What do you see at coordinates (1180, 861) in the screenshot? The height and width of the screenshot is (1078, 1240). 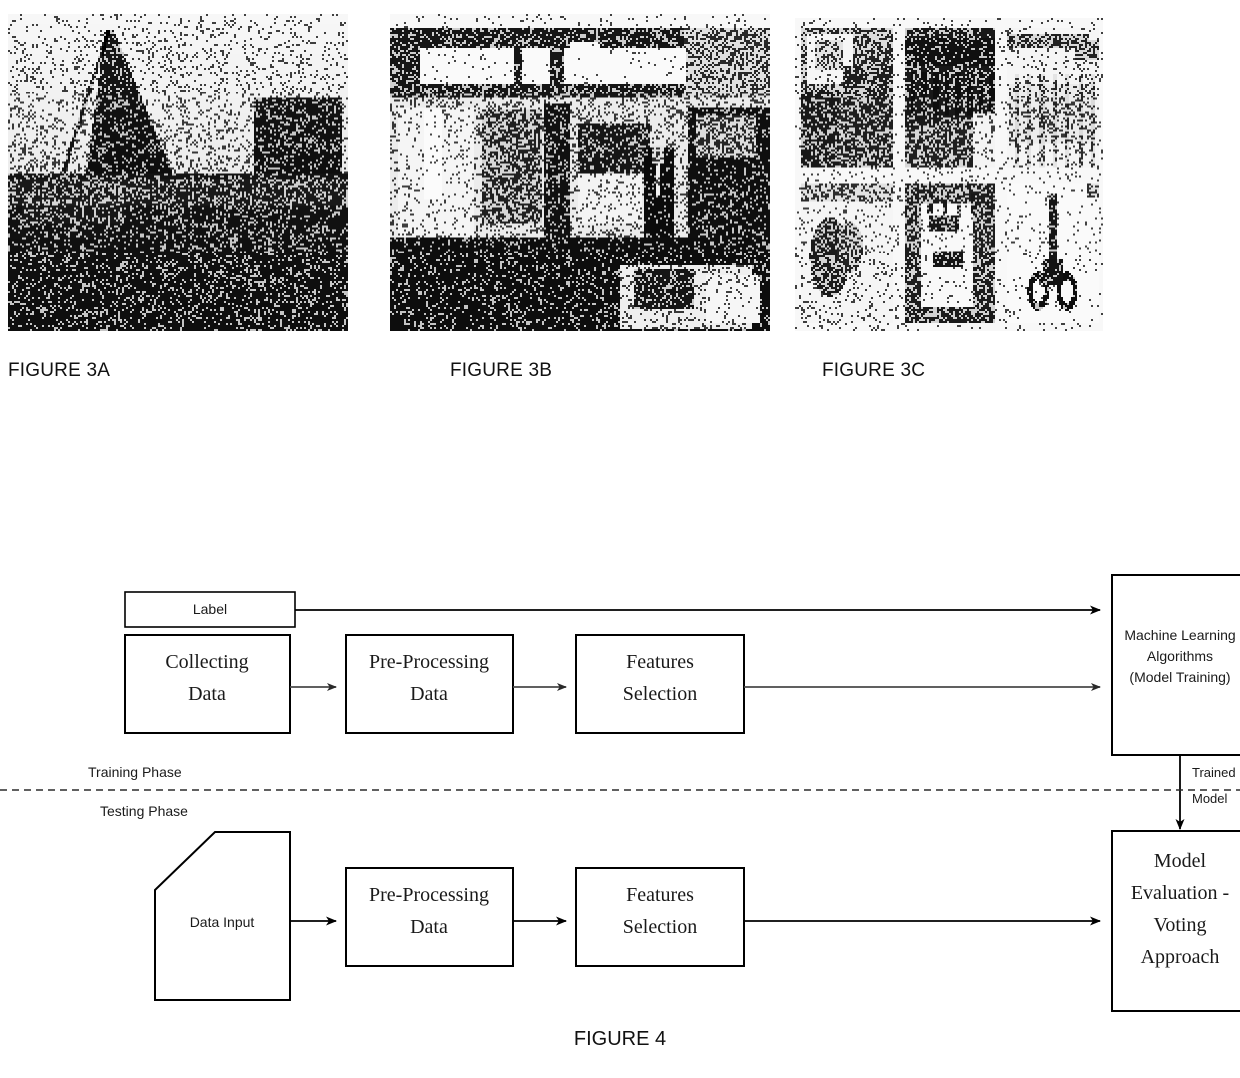 I see `node-model-evaluation-line1: Model` at bounding box center [1180, 861].